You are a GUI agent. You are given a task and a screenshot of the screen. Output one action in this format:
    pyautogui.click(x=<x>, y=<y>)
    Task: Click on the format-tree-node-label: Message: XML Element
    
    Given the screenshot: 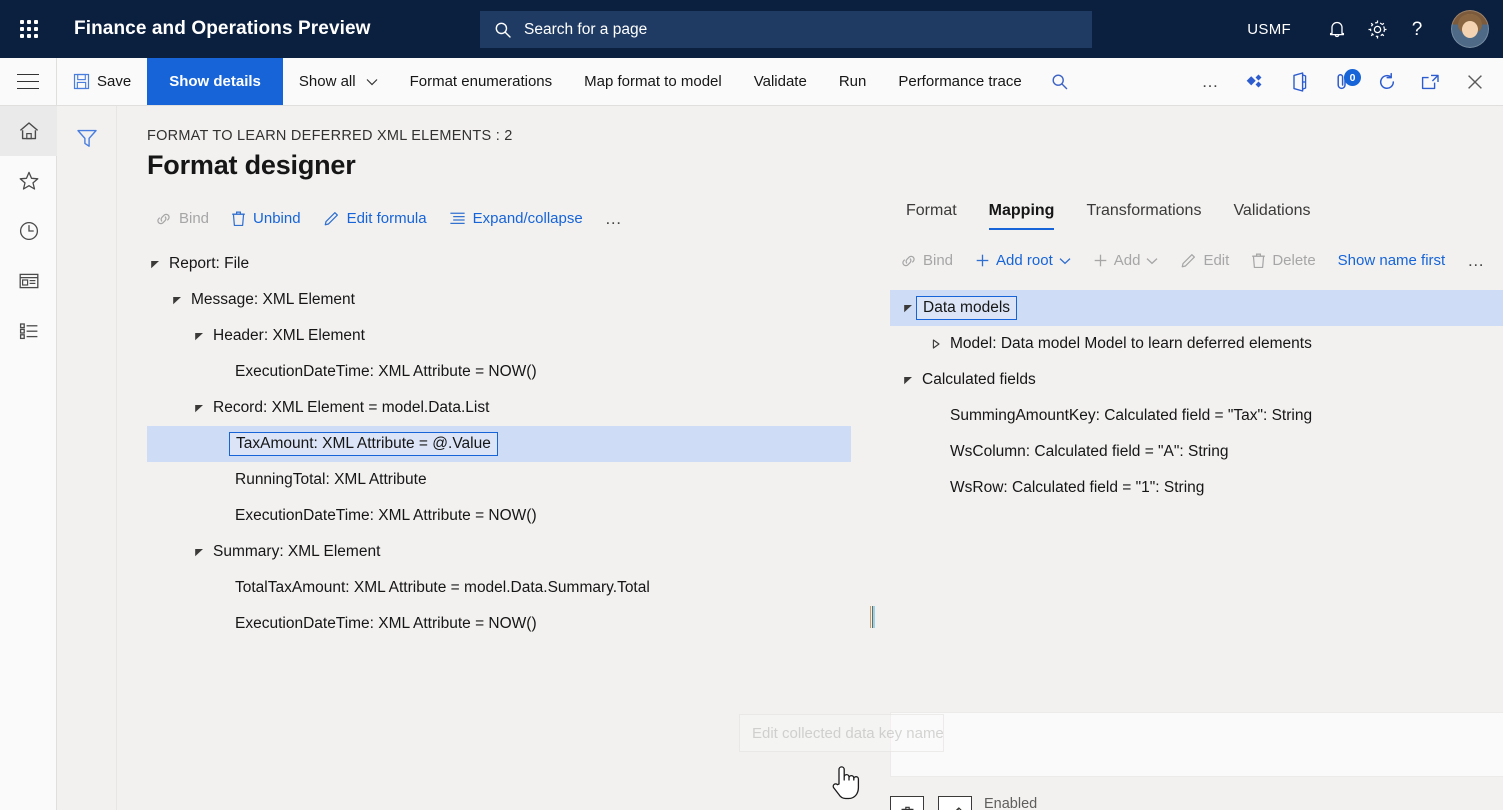 What is the action you would take?
    pyautogui.click(x=273, y=299)
    